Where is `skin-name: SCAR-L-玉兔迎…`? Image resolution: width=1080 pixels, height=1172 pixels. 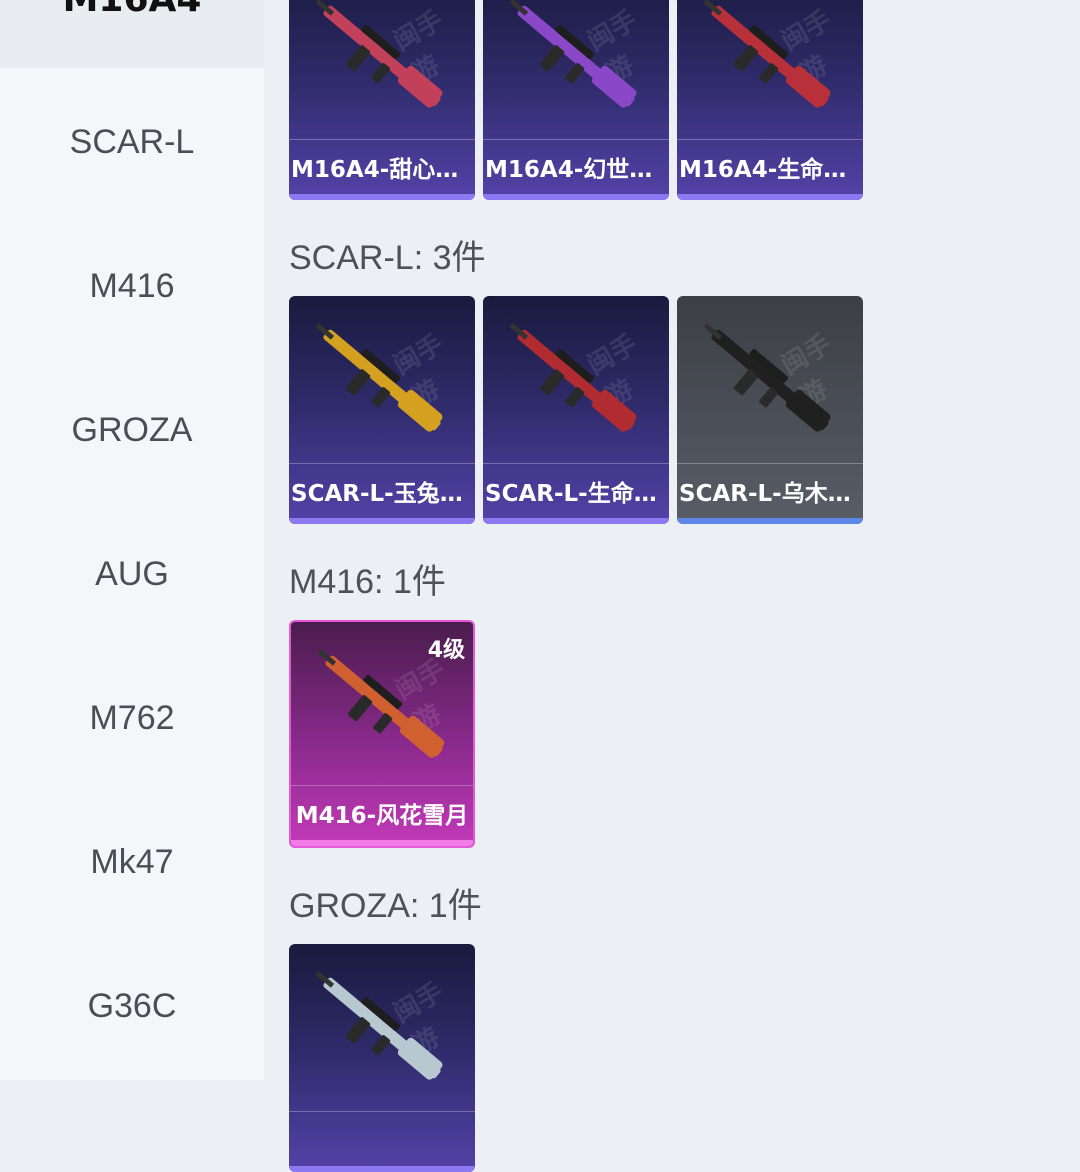
skin-name: SCAR-L-玉兔迎… is located at coordinates (383, 494).